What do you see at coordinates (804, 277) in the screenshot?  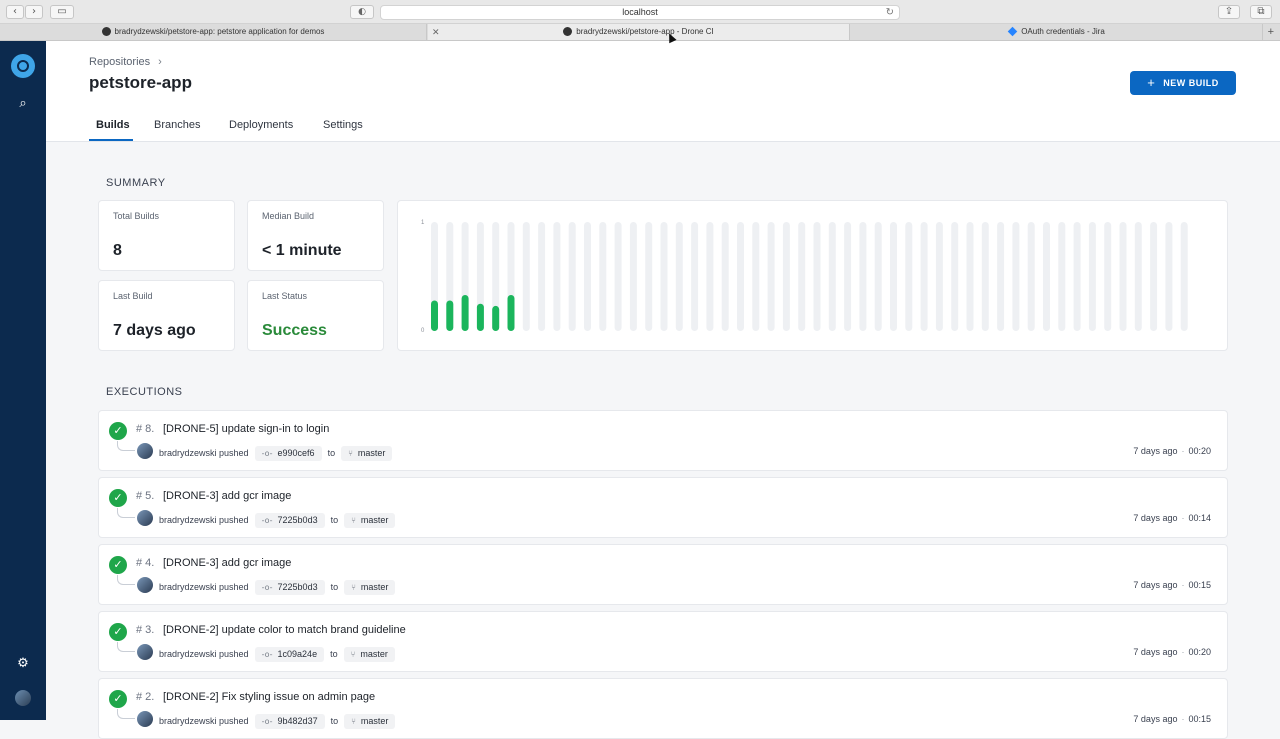 I see `build-history-chart-svg: 10` at bounding box center [804, 277].